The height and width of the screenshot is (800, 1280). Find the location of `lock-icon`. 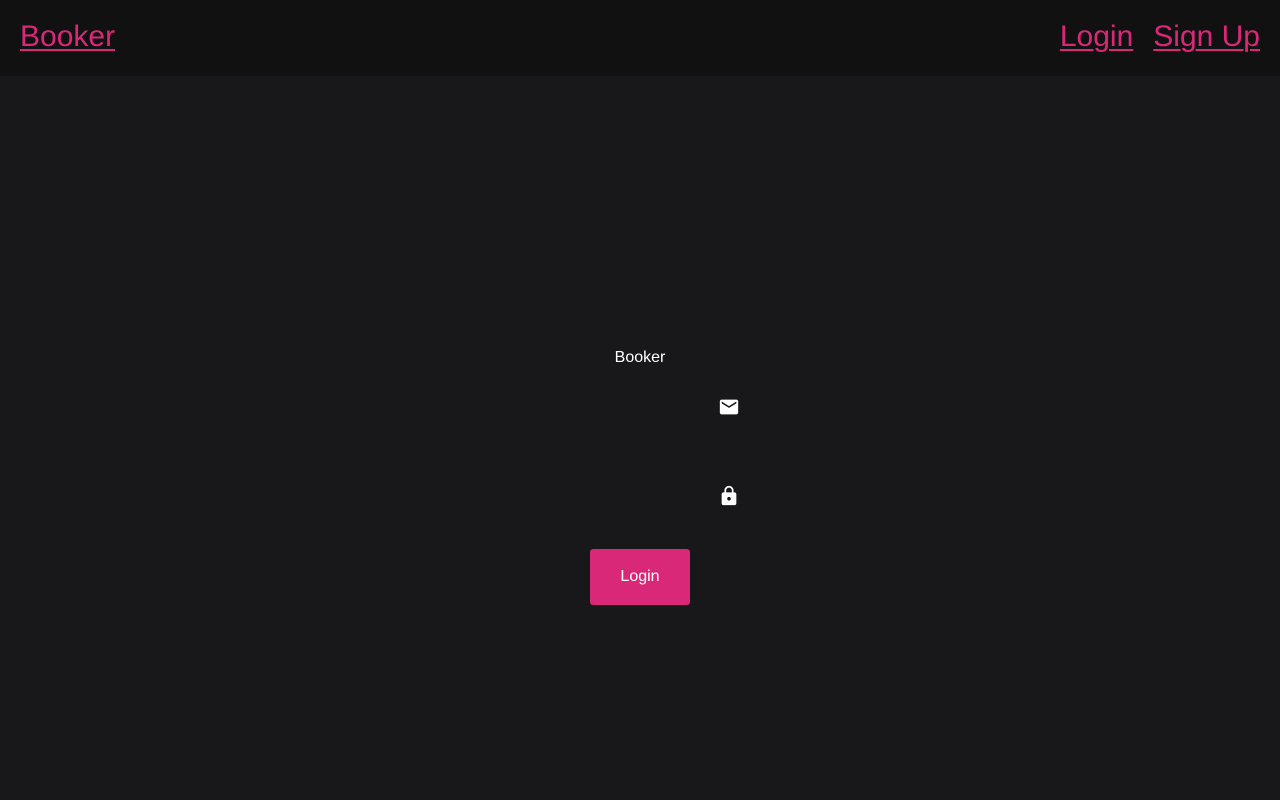

lock-icon is located at coordinates (729, 496).